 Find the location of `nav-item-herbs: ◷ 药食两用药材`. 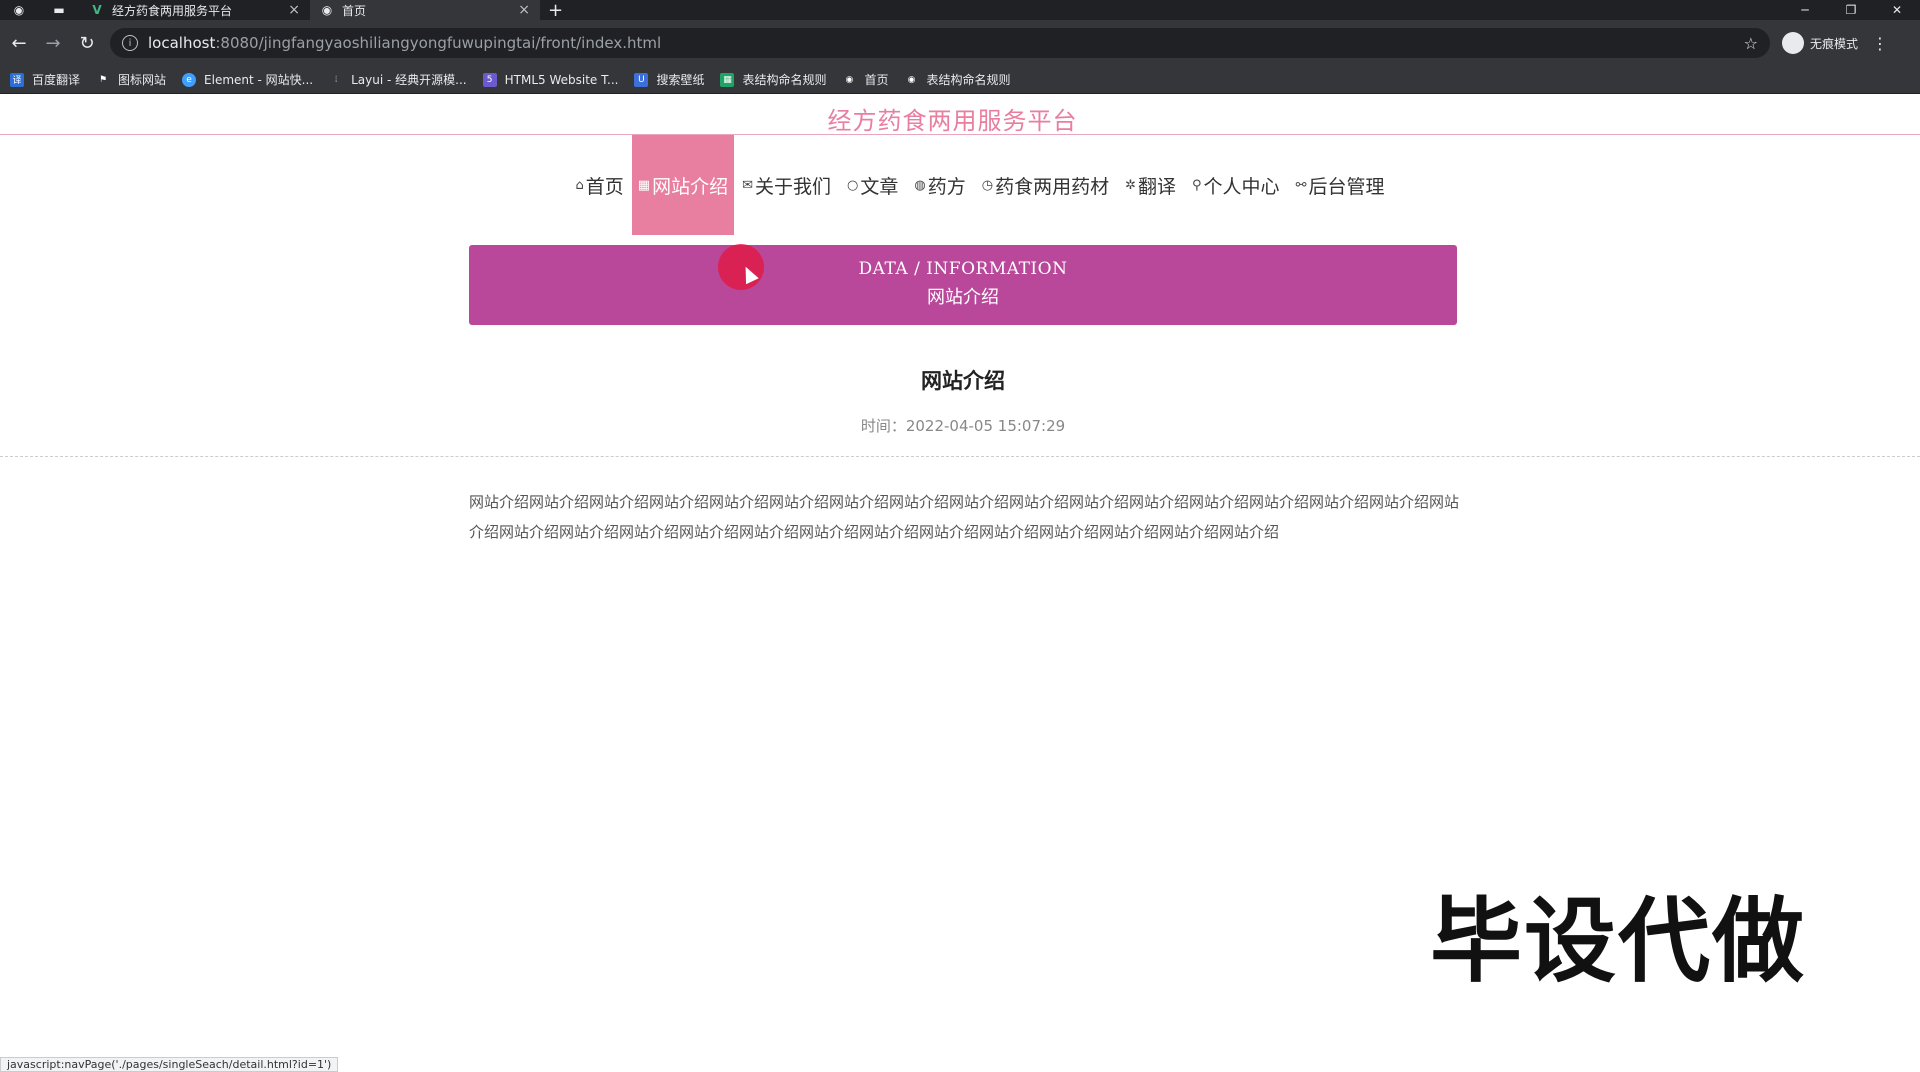

nav-item-herbs: ◷ 药食两用药材 is located at coordinates (1045, 185).